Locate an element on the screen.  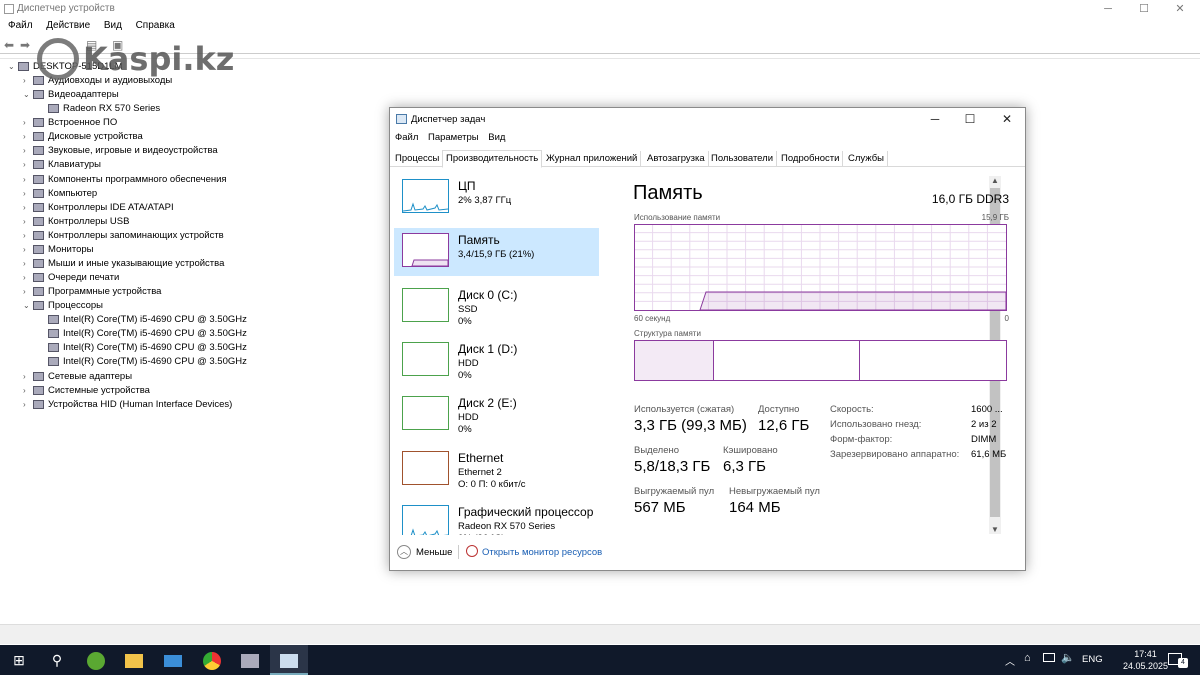
tm-minimize-button: ─ is located at coordinates (935, 119).